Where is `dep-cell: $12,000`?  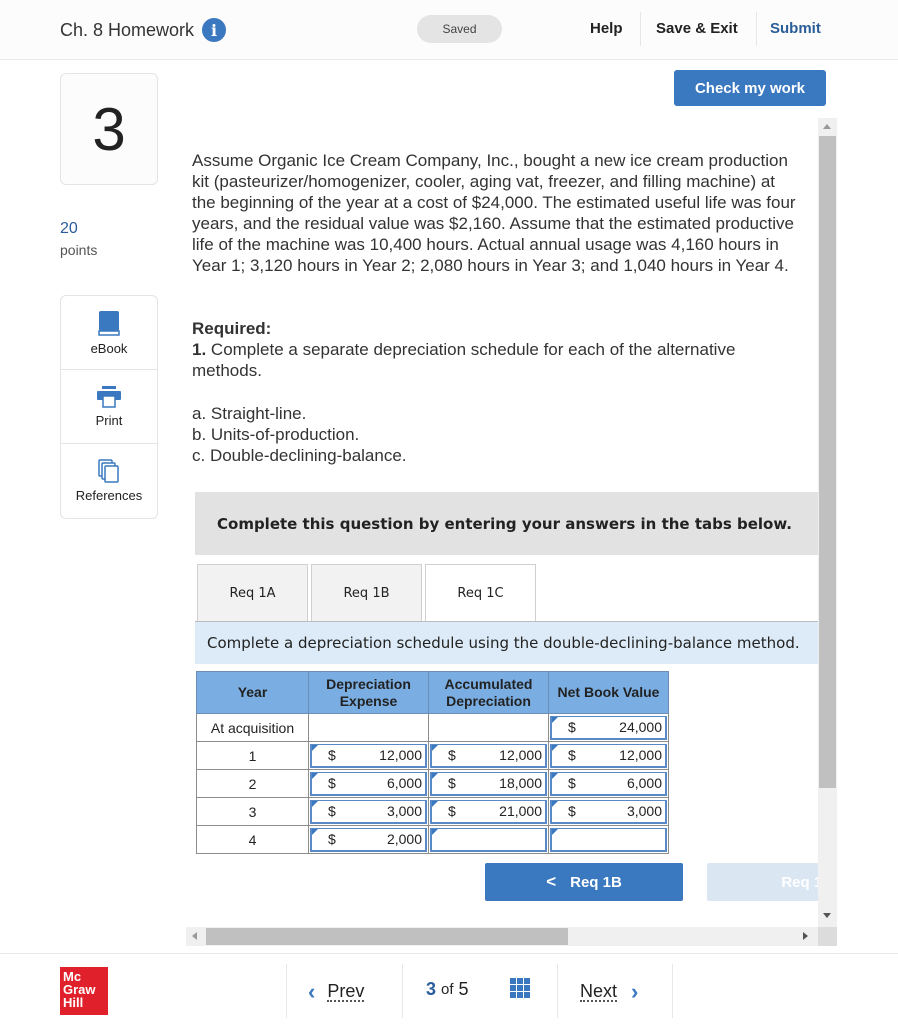
dep-cell: $12,000 is located at coordinates (368, 755).